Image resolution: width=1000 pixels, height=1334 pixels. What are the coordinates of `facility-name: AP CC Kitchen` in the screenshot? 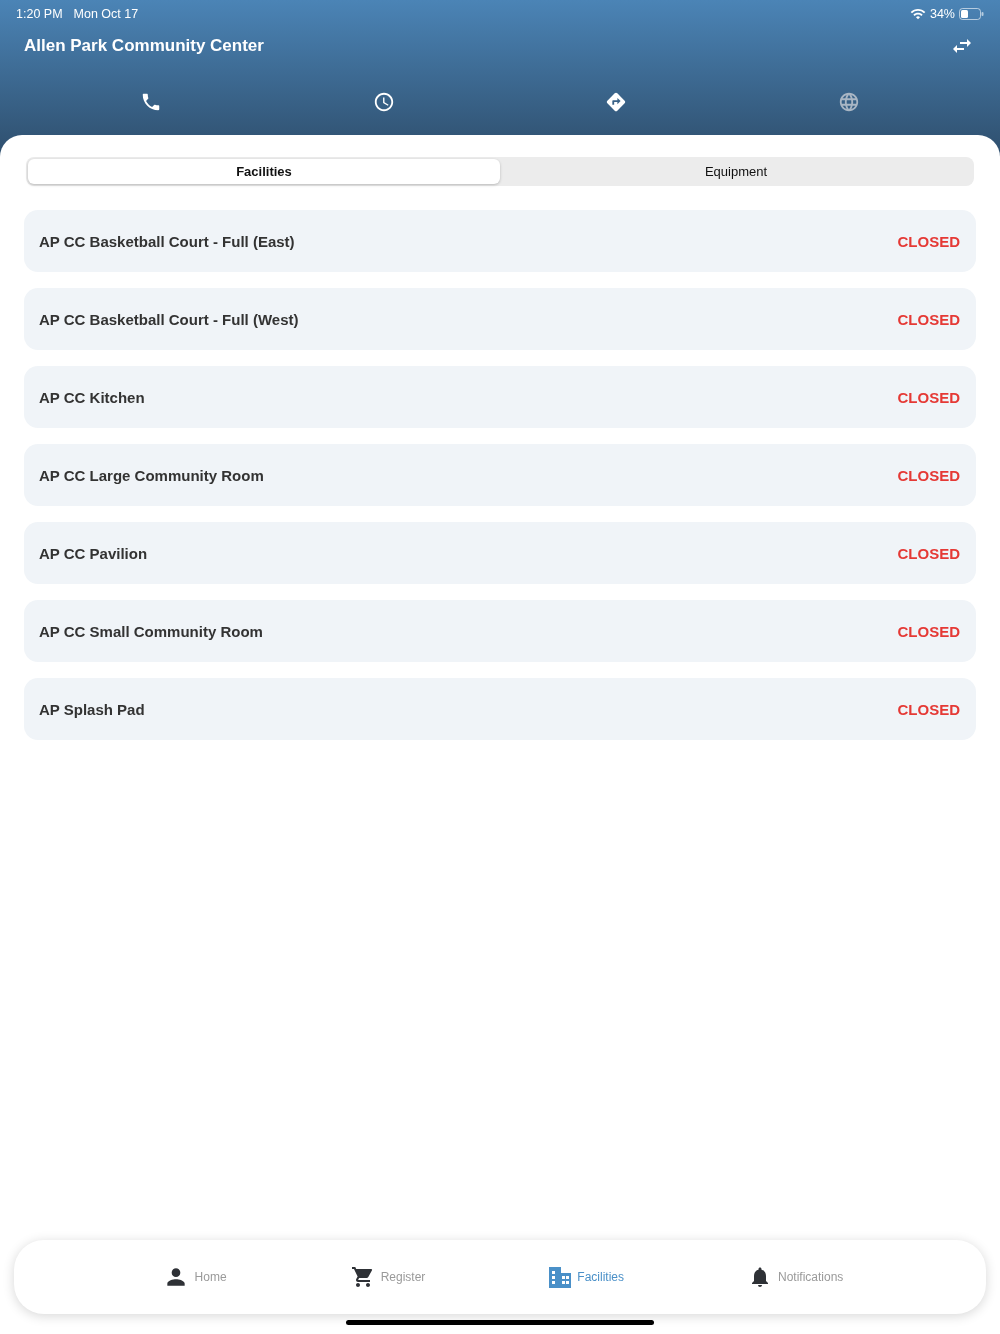 It's located at (92, 397).